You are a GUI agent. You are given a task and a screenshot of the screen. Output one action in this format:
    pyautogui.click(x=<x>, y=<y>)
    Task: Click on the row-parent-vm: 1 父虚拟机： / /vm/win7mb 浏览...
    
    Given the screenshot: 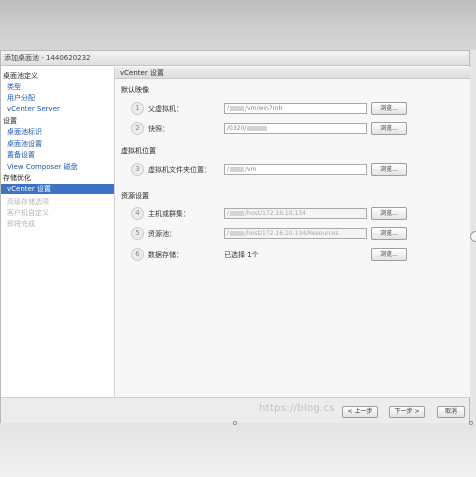 What is the action you would take?
    pyautogui.click(x=292, y=109)
    